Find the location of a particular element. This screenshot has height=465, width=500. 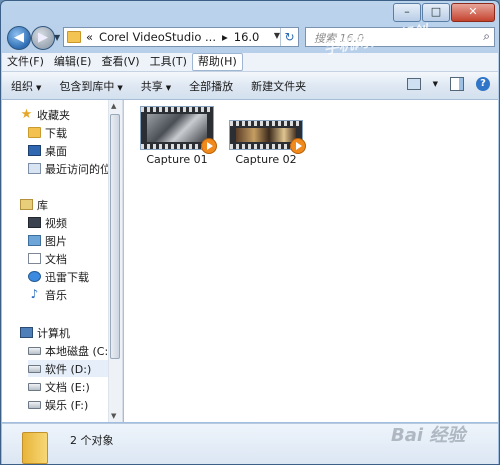

file-name: Capture 01 is located at coordinates (177, 159).